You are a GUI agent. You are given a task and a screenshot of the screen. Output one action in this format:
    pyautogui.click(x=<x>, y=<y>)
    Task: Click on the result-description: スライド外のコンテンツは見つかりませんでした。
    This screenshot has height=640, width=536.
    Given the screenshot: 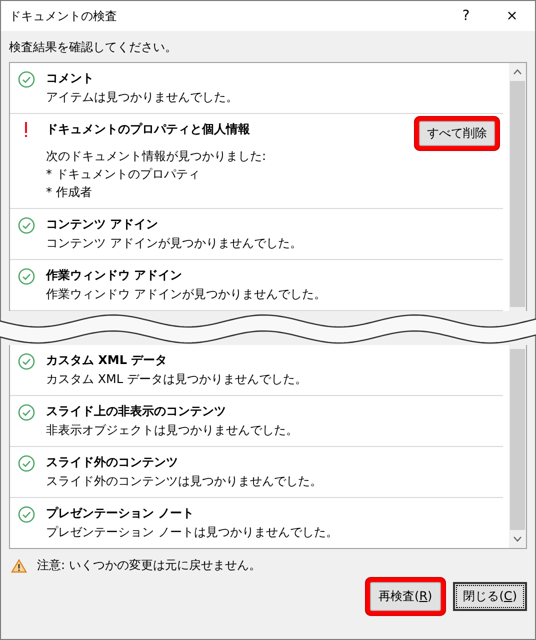 What is the action you would take?
    pyautogui.click(x=184, y=481)
    